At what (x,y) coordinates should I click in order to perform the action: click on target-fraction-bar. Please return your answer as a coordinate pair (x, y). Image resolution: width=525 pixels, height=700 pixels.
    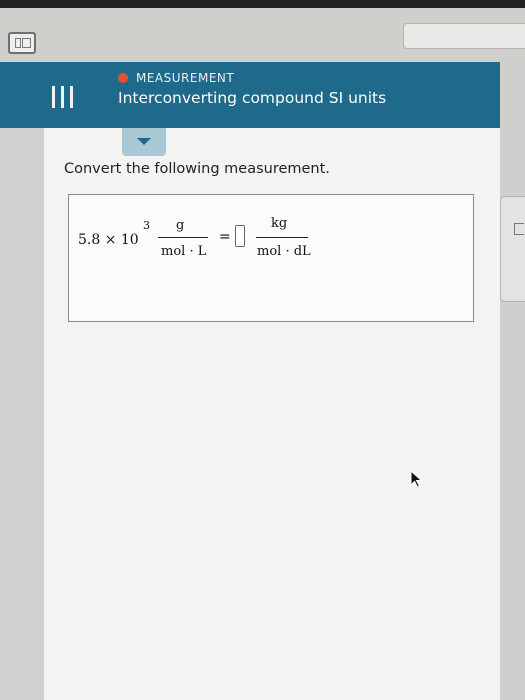
    Looking at the image, I should click on (282, 237).